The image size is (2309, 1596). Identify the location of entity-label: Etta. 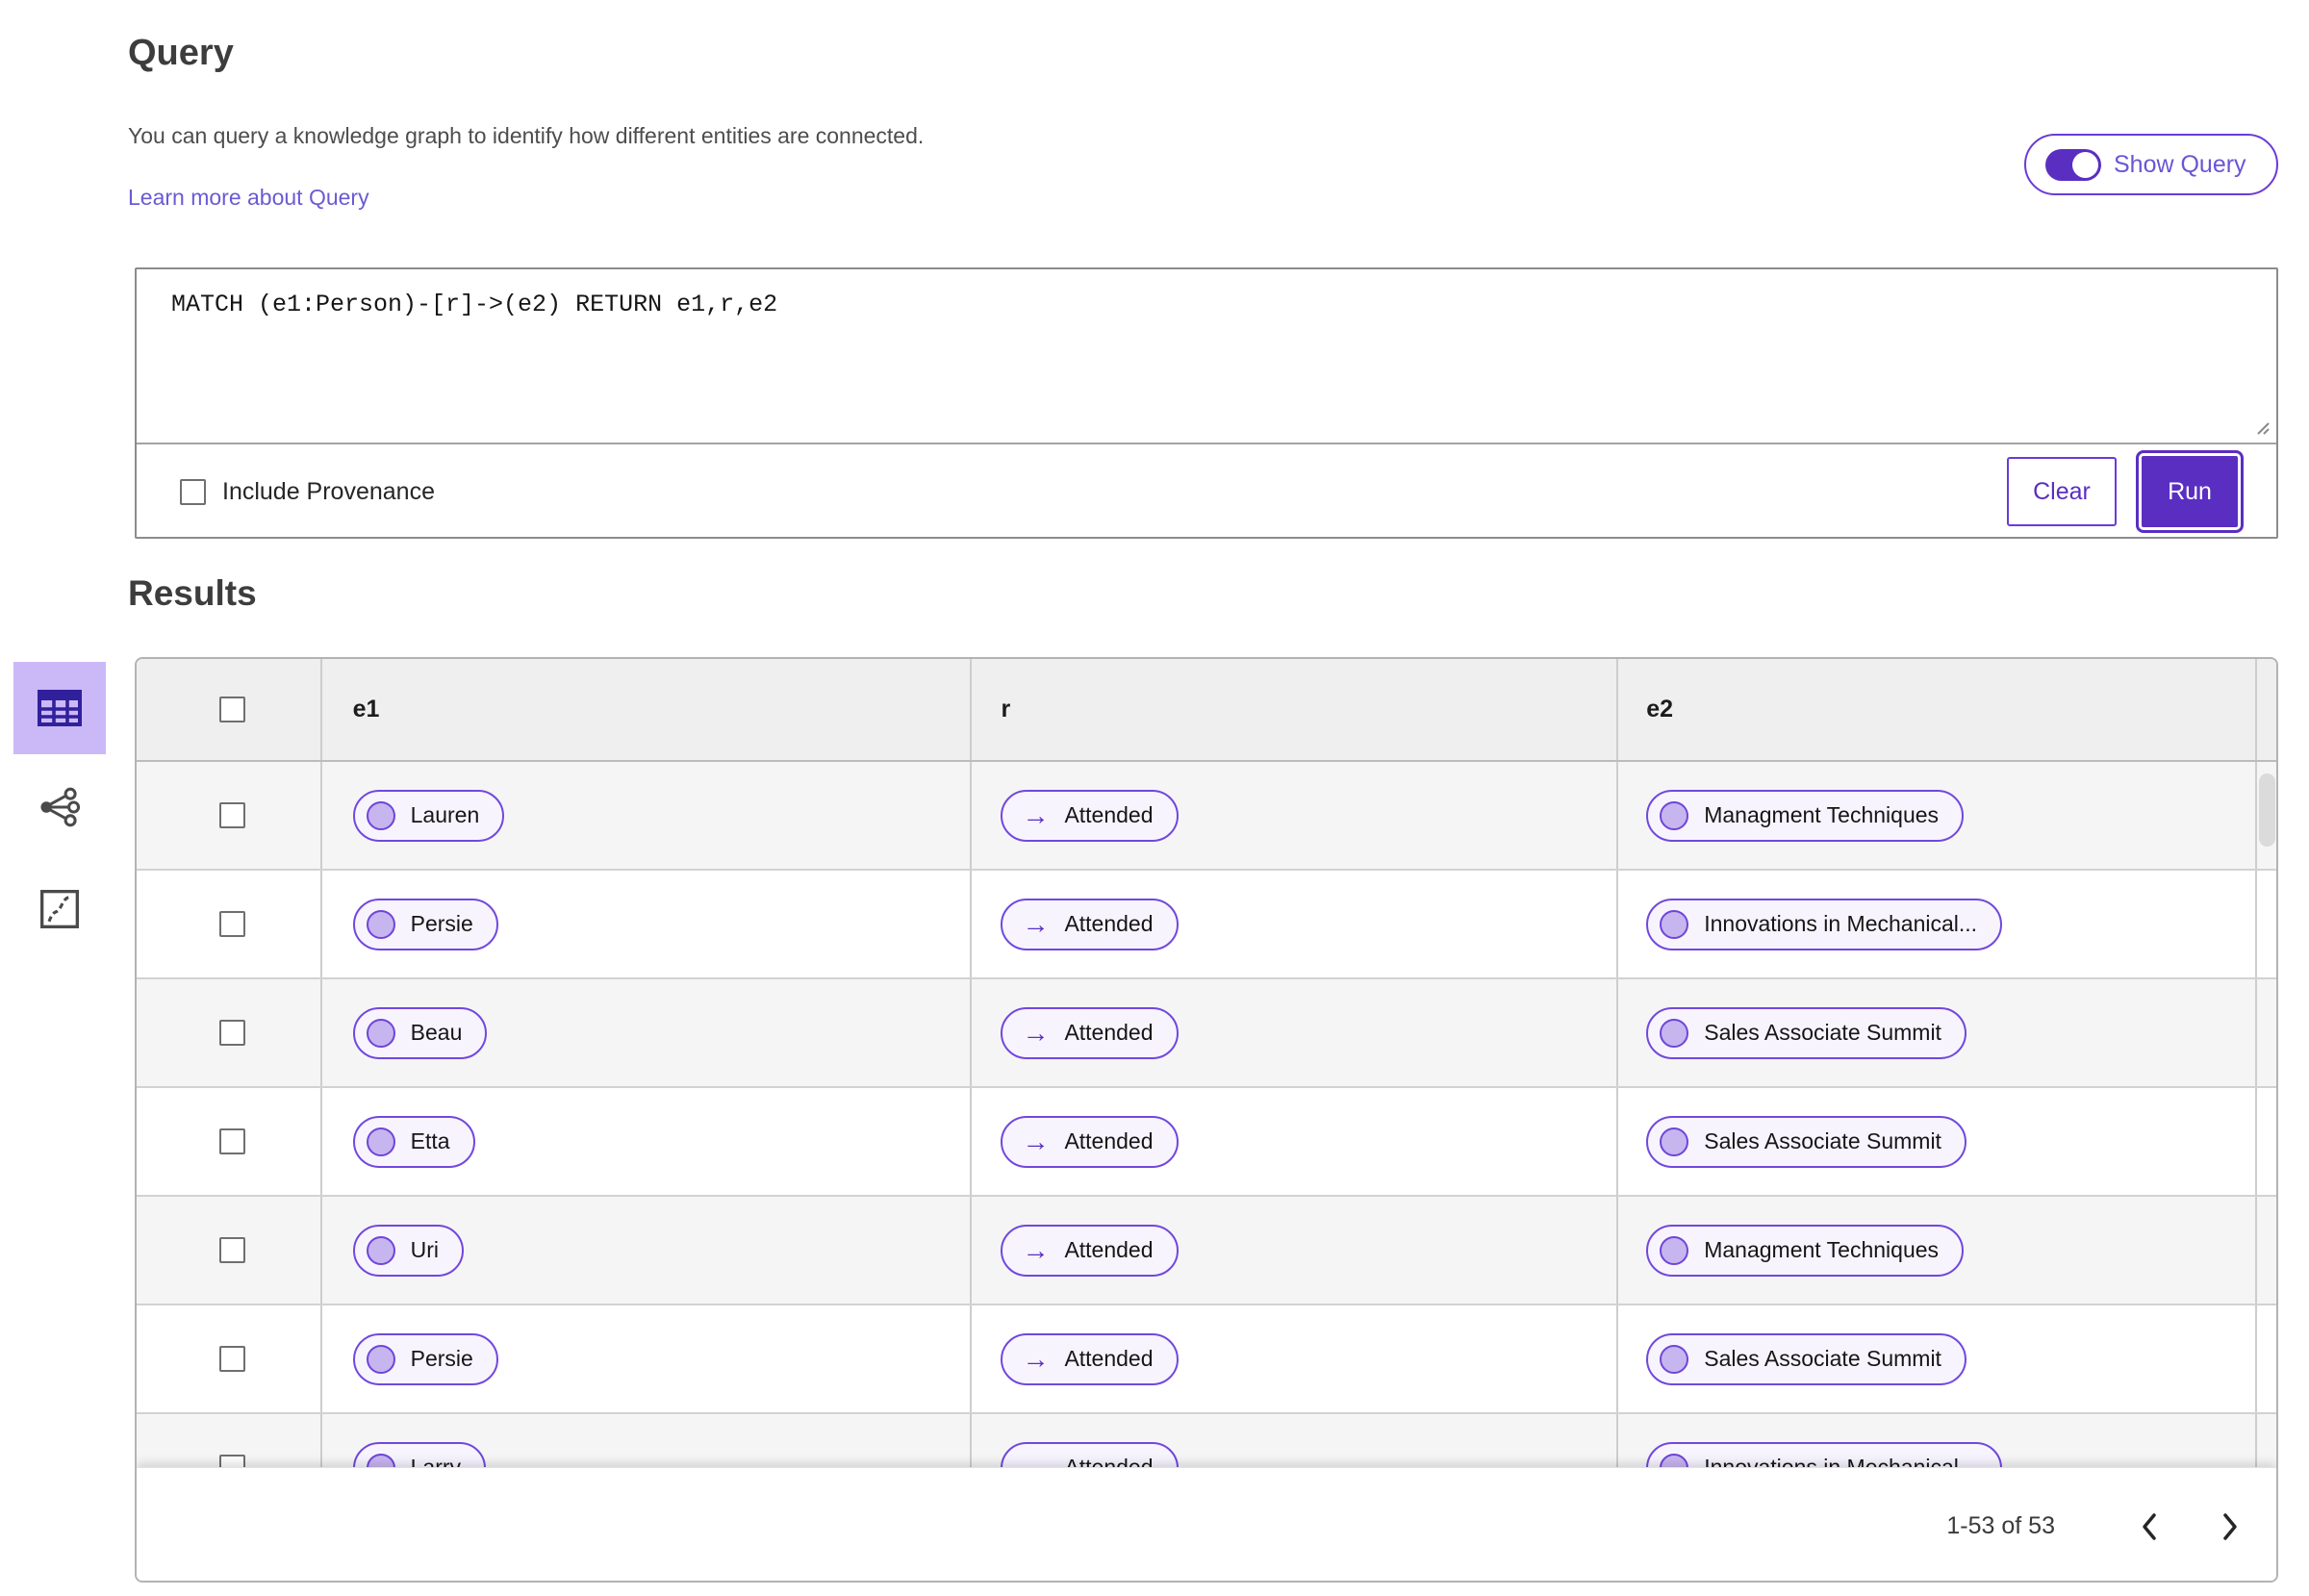
(430, 1140).